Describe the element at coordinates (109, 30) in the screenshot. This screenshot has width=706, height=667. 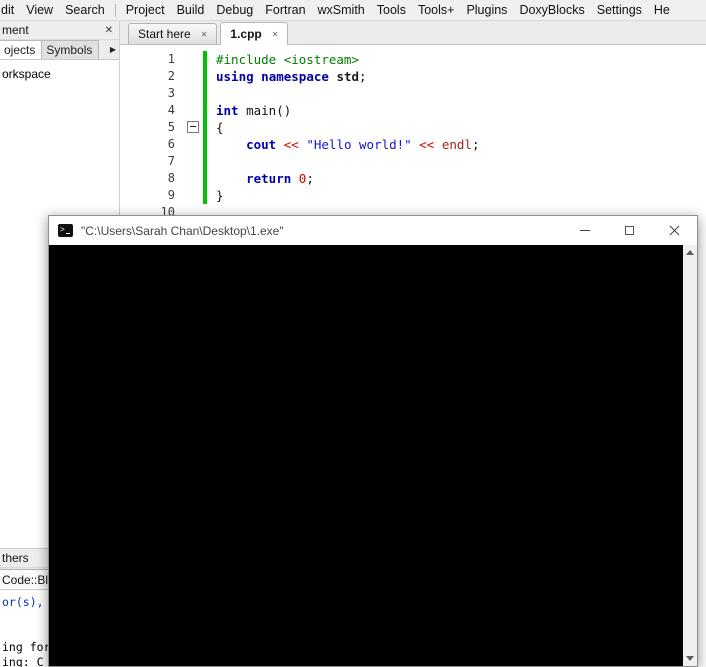
I see `close-icon: ✕` at that location.